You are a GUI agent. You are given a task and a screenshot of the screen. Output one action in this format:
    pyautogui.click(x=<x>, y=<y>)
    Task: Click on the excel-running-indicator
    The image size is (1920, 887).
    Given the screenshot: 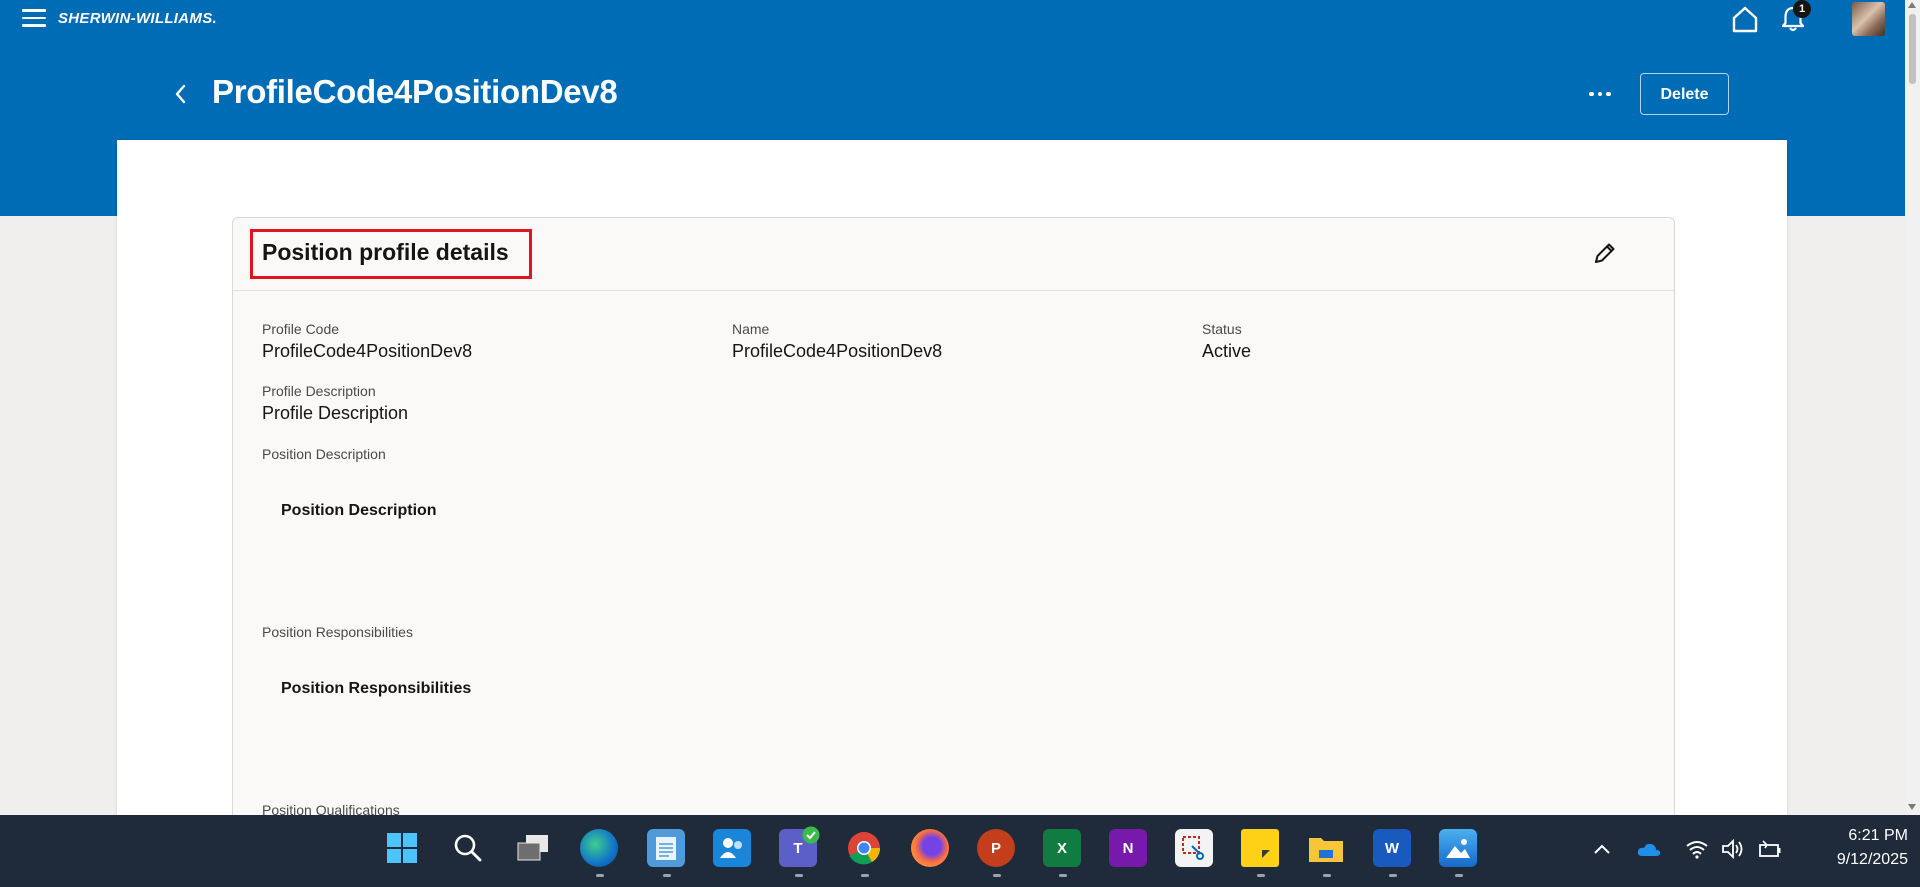 What is the action you would take?
    pyautogui.click(x=1063, y=875)
    